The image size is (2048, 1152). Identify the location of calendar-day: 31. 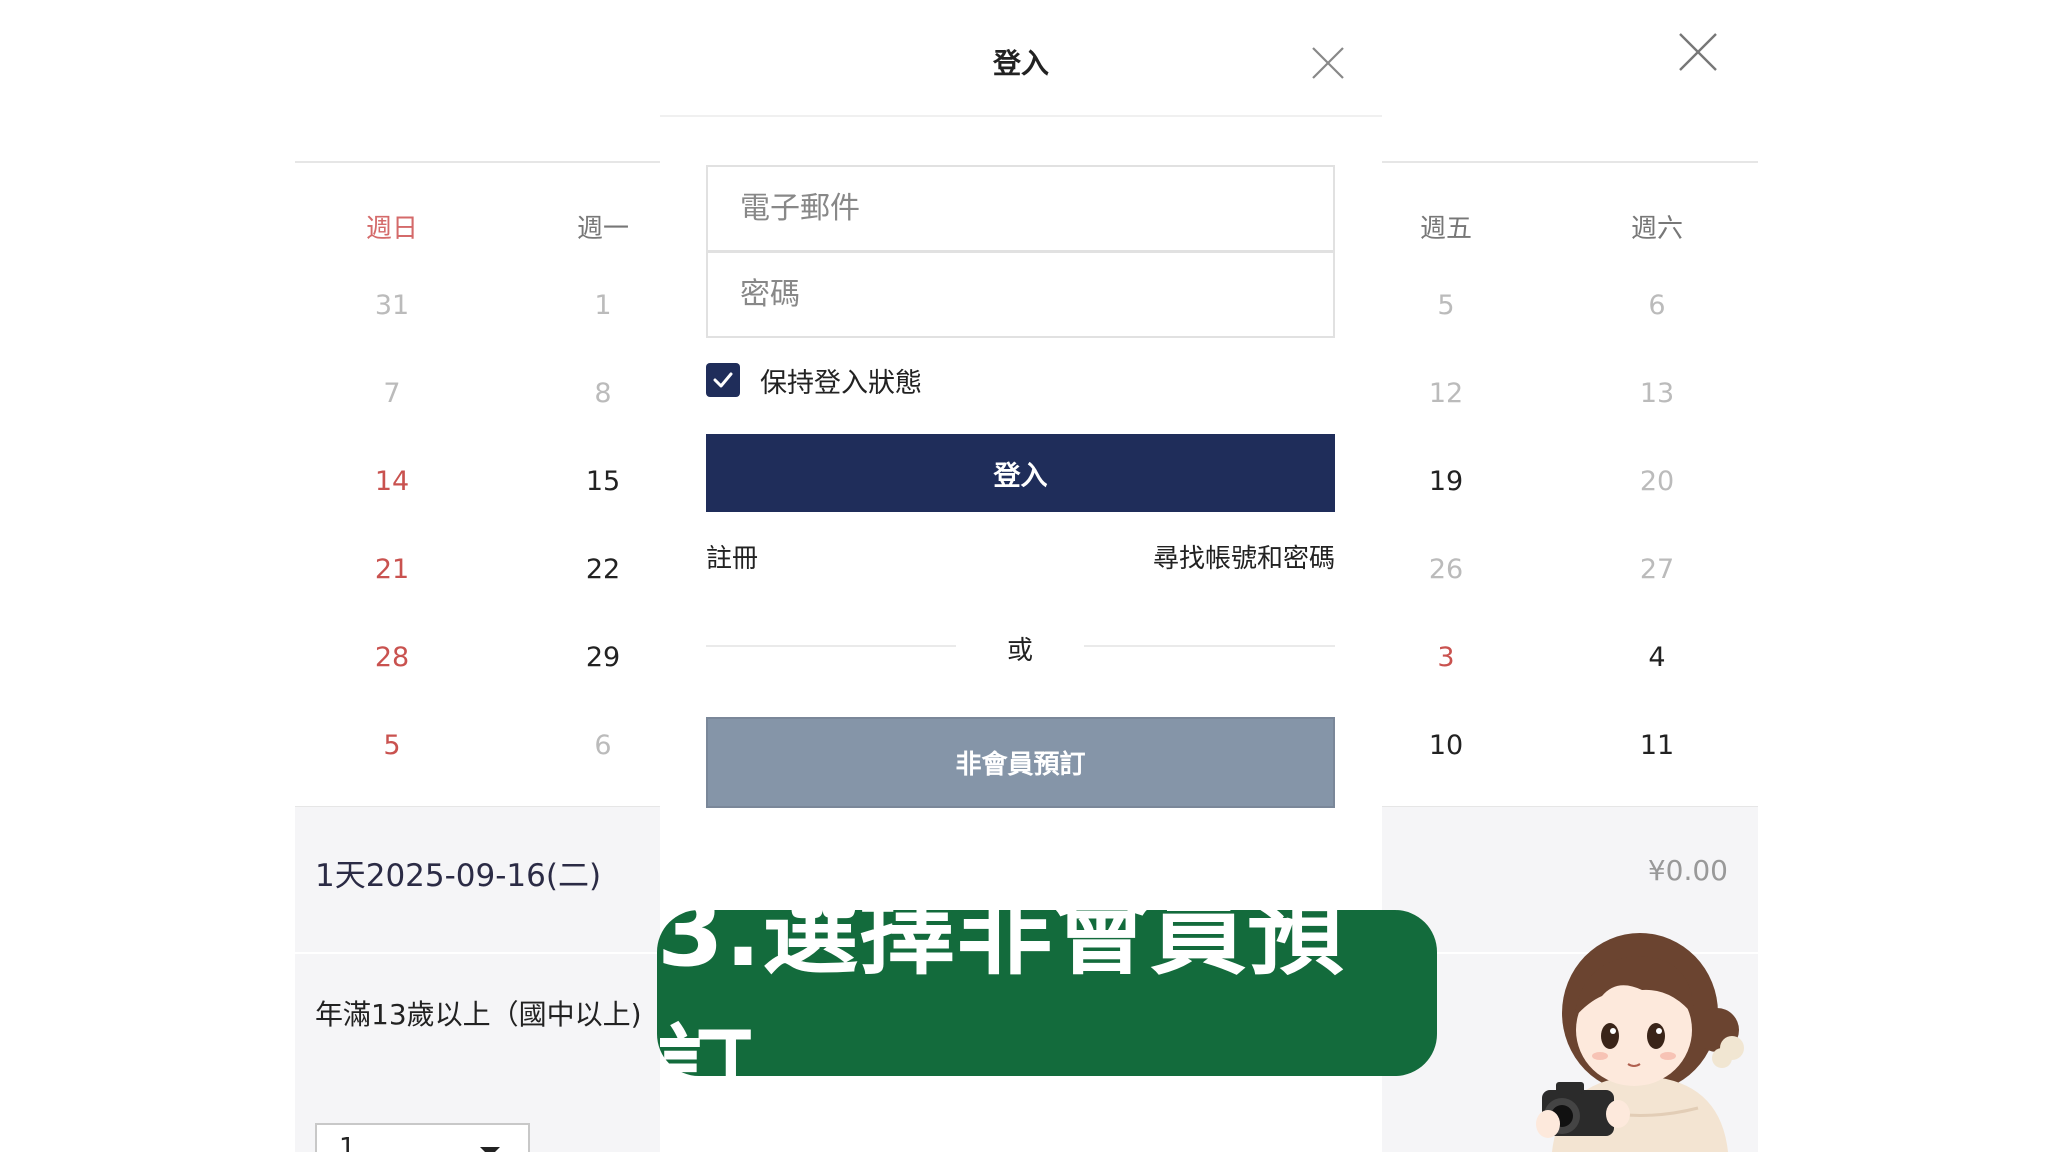
(392, 305).